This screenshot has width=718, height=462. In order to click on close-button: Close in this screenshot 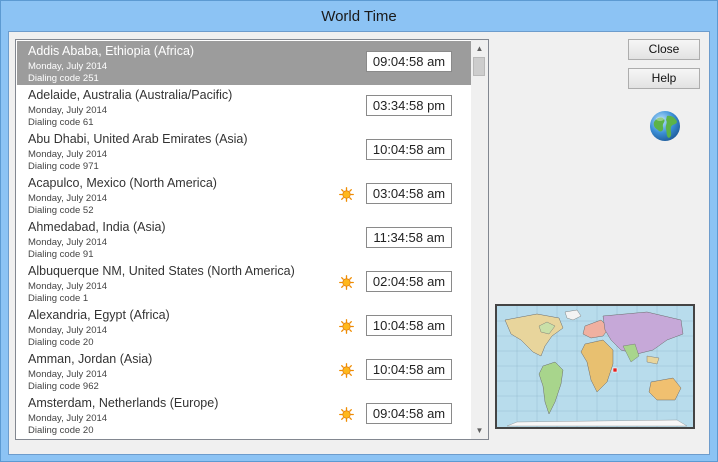, I will do `click(664, 49)`.